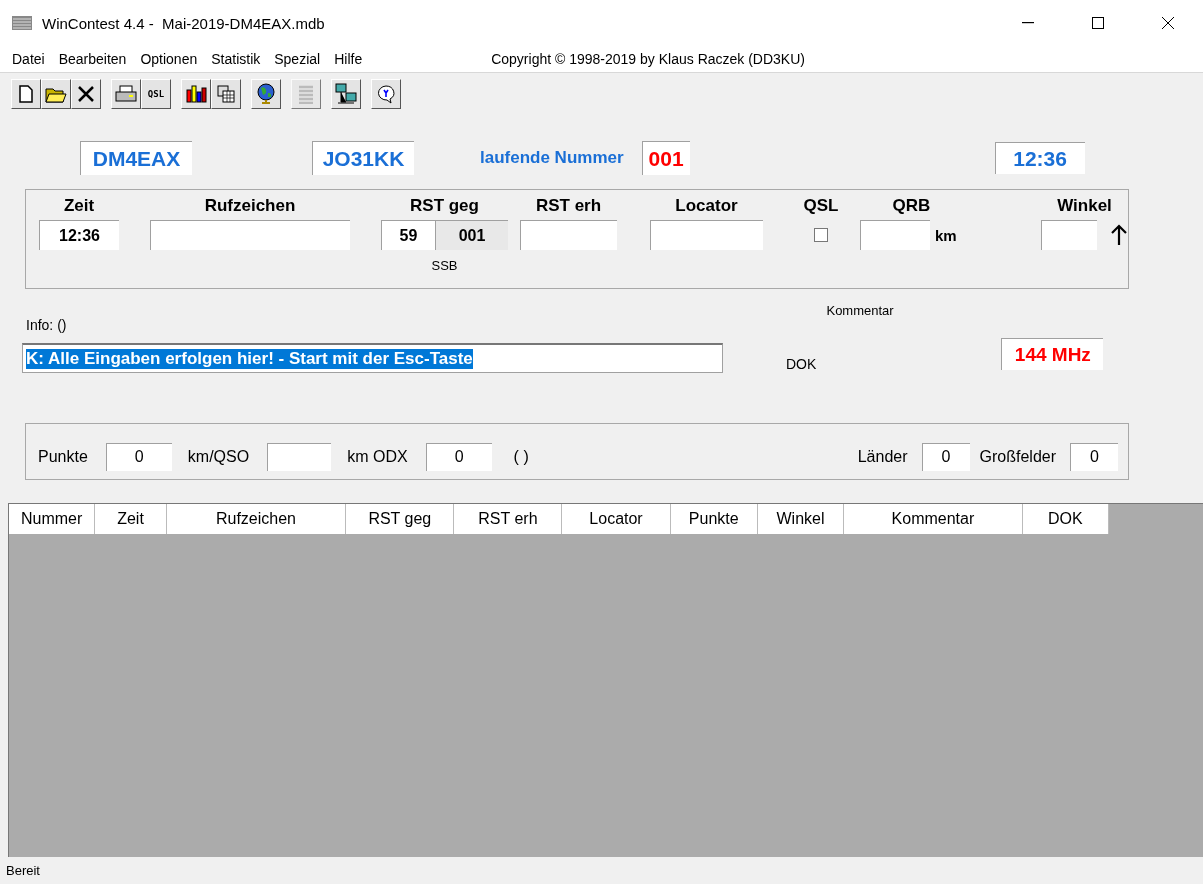  Describe the element at coordinates (665, 158) in the screenshot. I see `serial-number-field: 001` at that location.